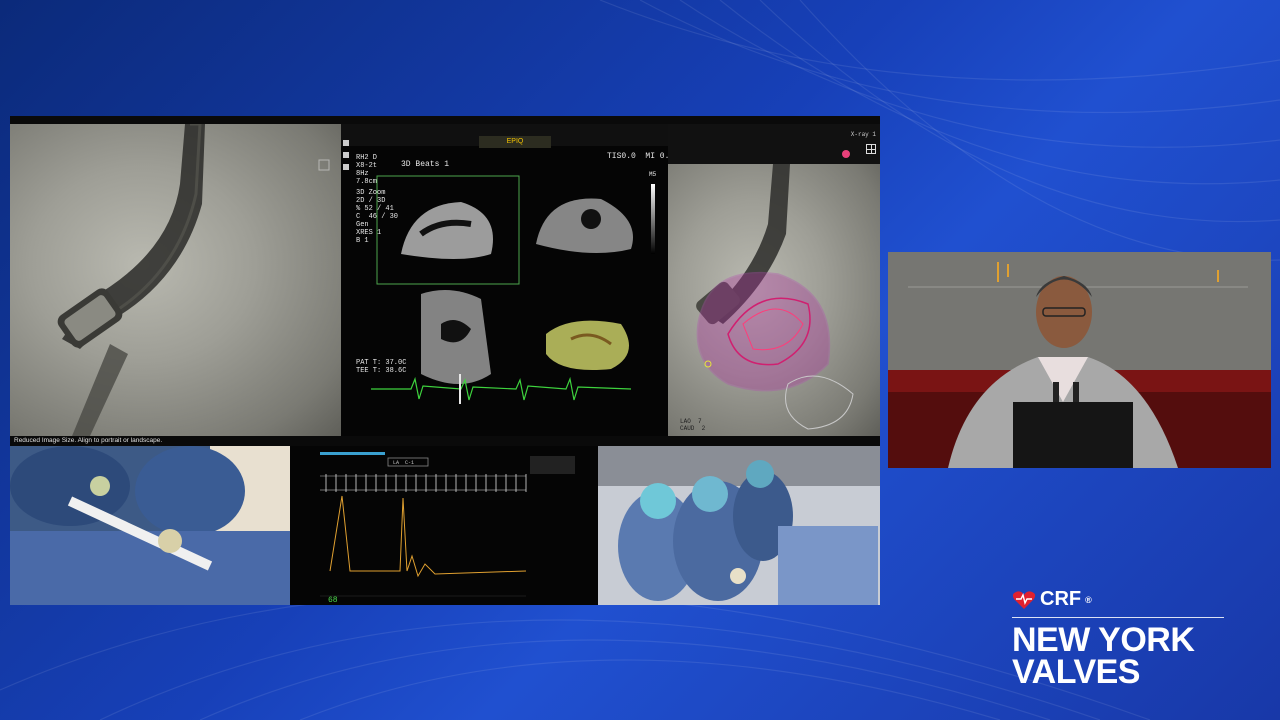 Image resolution: width=1280 pixels, height=720 pixels. What do you see at coordinates (774, 144) in the screenshot?
I see `xray-topbar: X-ray 1` at bounding box center [774, 144].